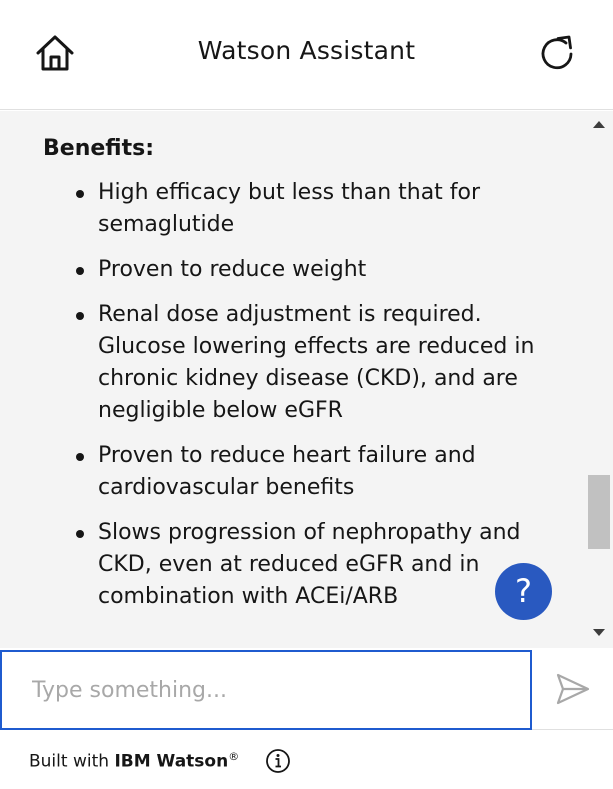 This screenshot has height=789, width=613. What do you see at coordinates (171, 761) in the screenshot?
I see `footer-brand: IBM Watson` at bounding box center [171, 761].